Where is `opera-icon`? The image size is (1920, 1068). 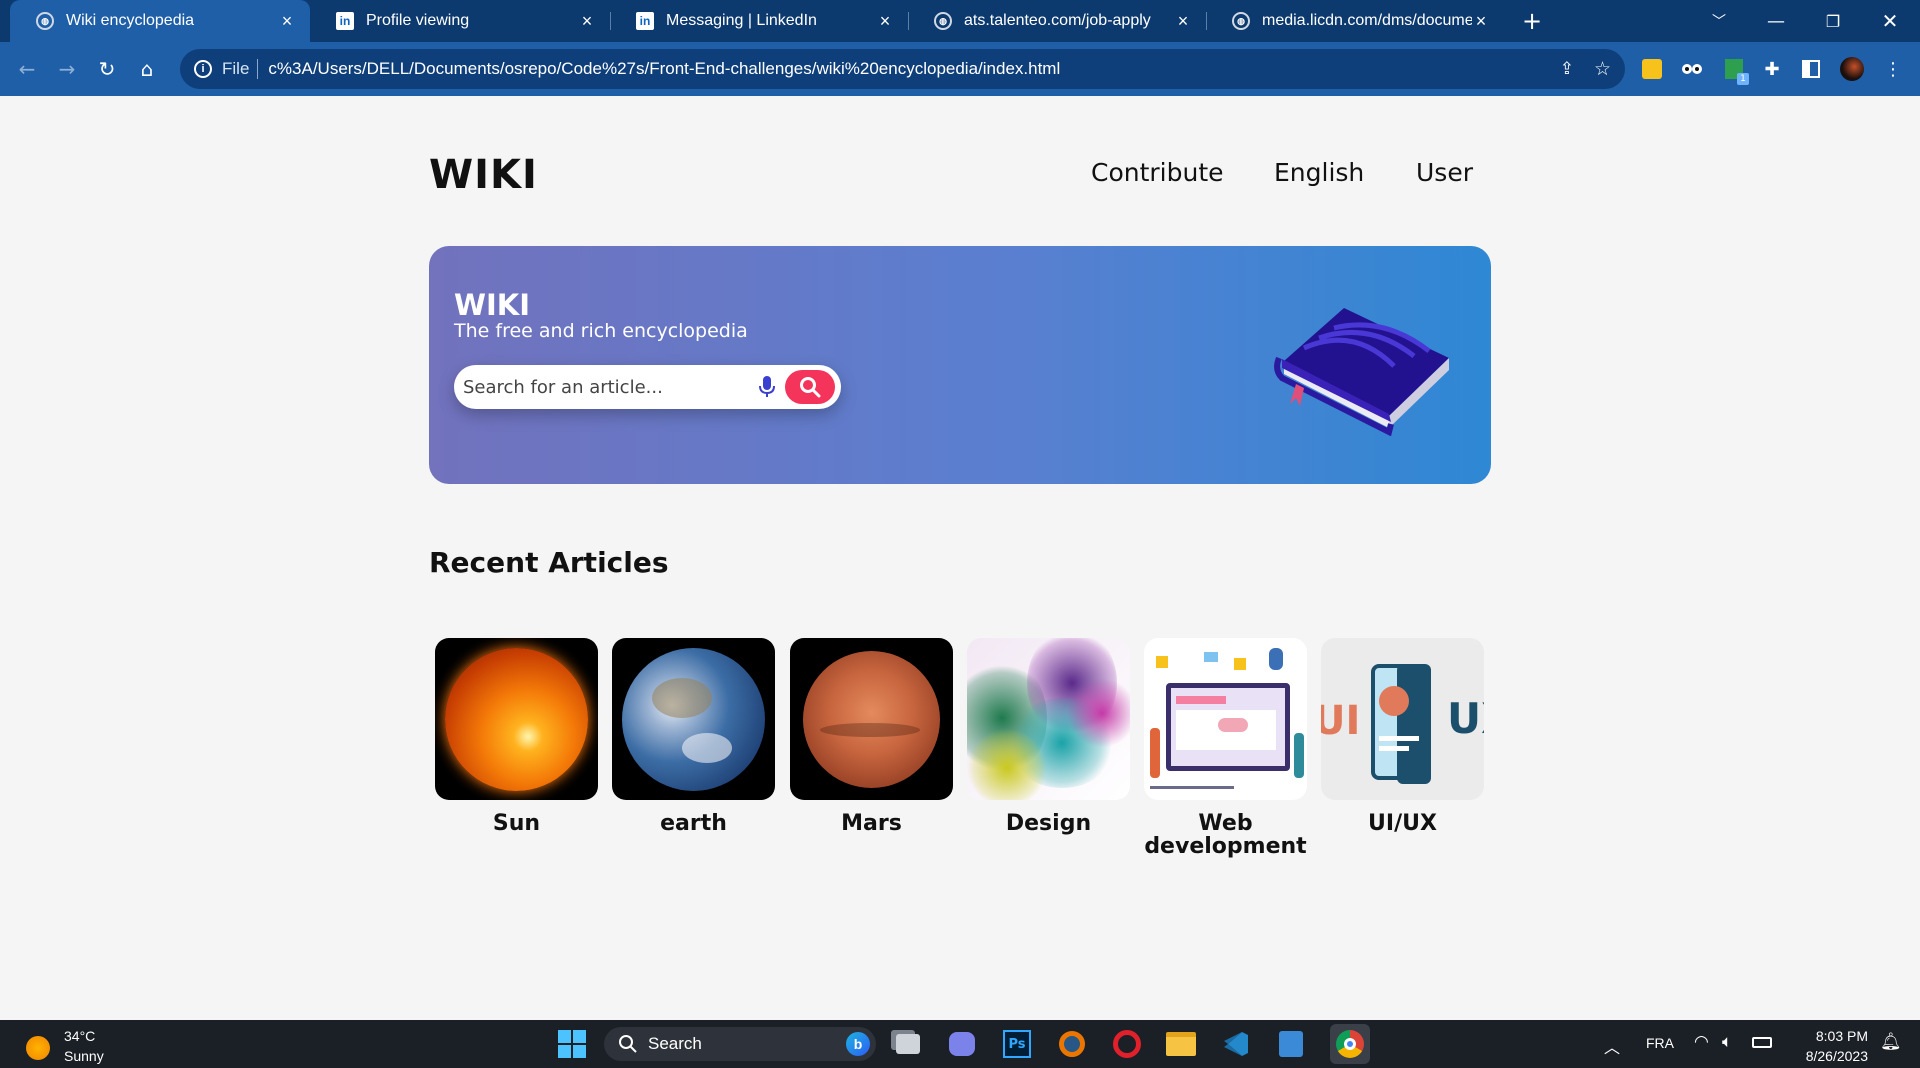 opera-icon is located at coordinates (1127, 1044).